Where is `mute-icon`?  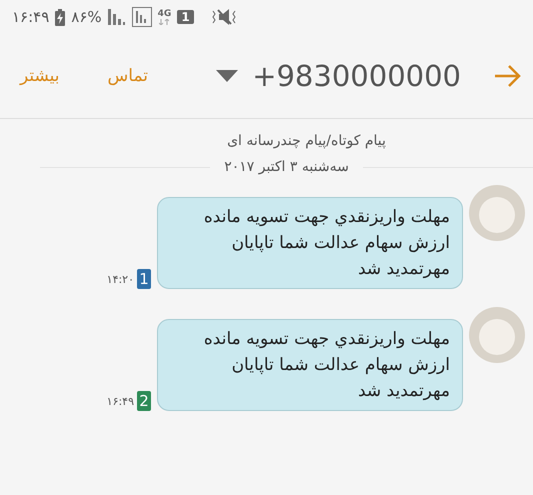
mute-icon is located at coordinates (224, 17).